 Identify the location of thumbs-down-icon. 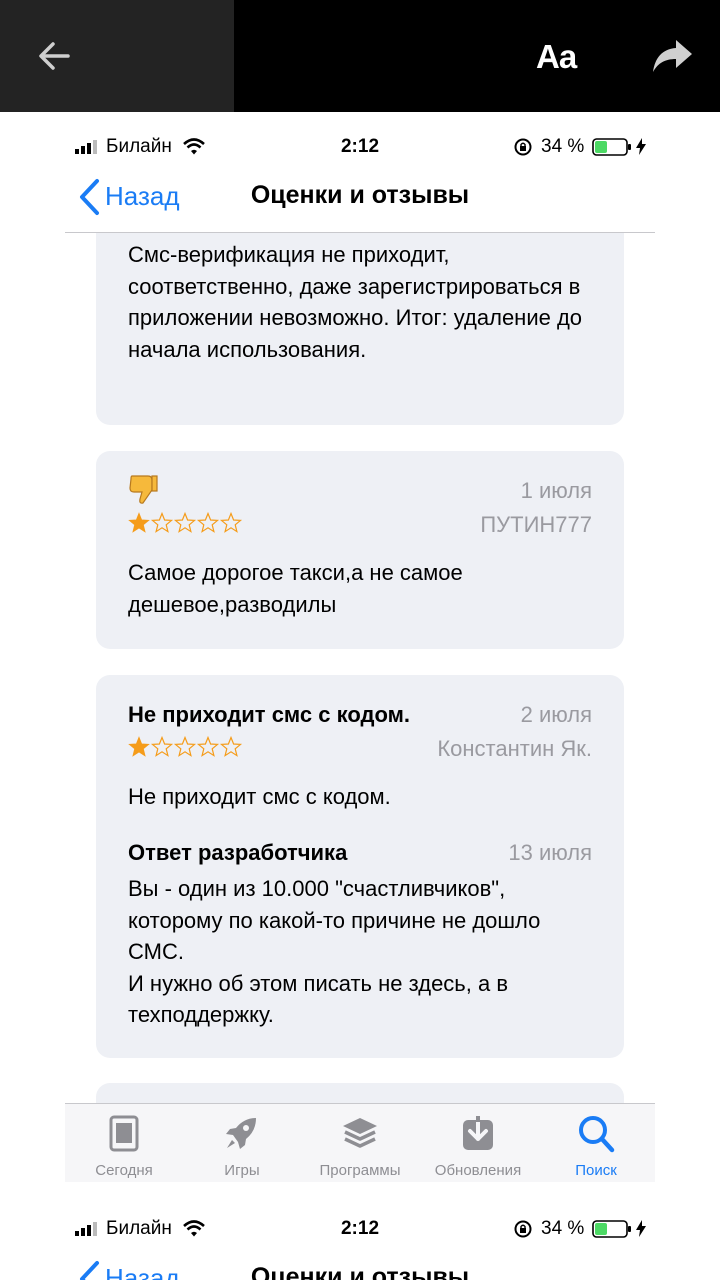
(143, 489).